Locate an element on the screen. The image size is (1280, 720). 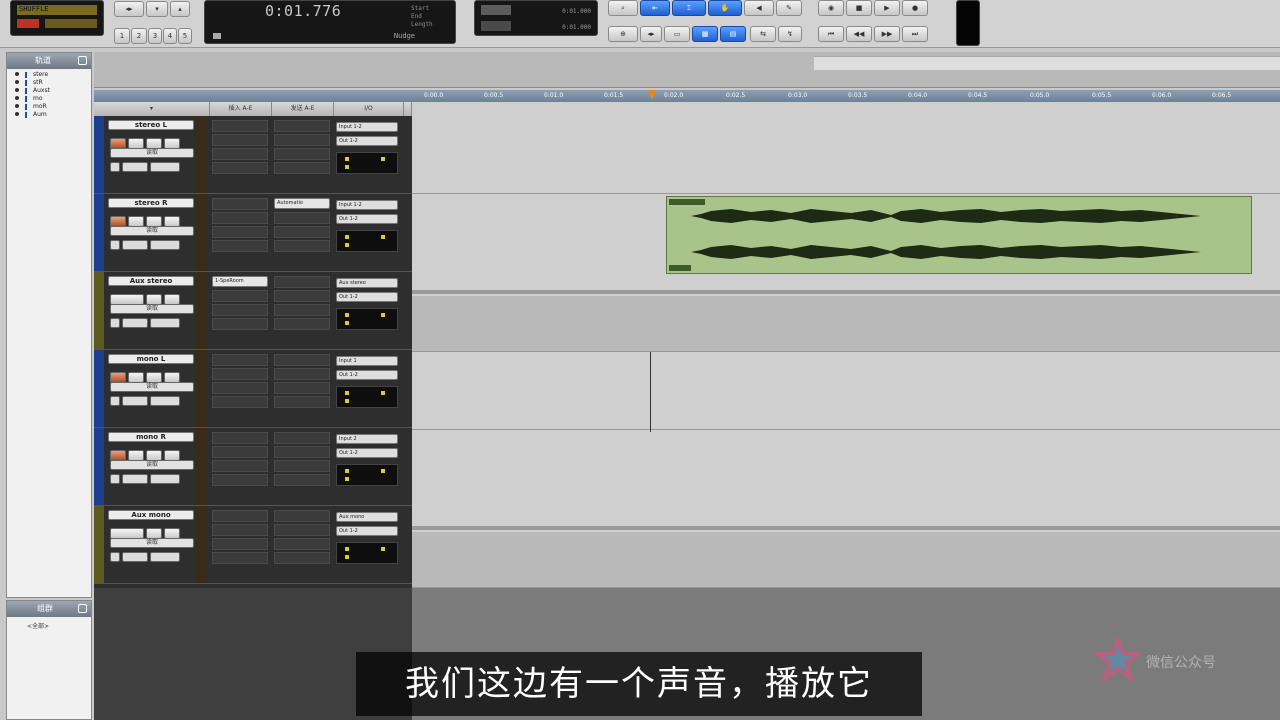
link-button: ⇆ is located at coordinates (763, 34).